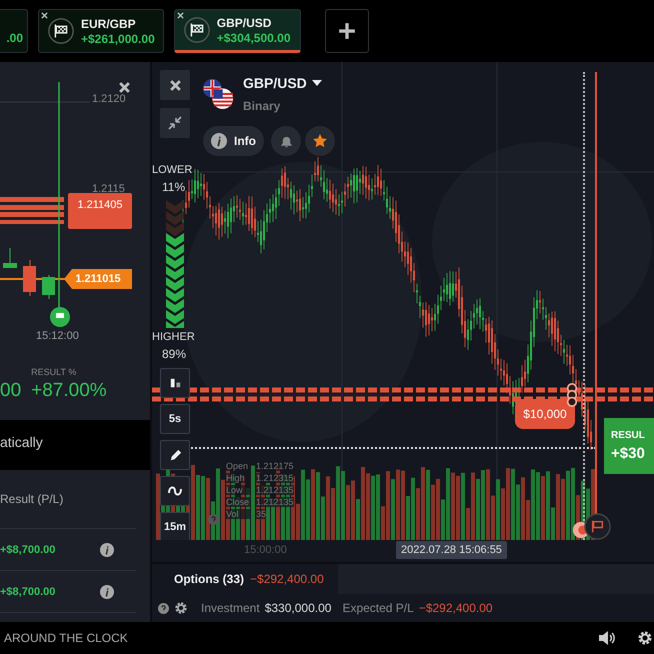 Image resolution: width=654 pixels, height=654 pixels. What do you see at coordinates (100, 211) in the screenshot?
I see `price-tag: 1.211405` at bounding box center [100, 211].